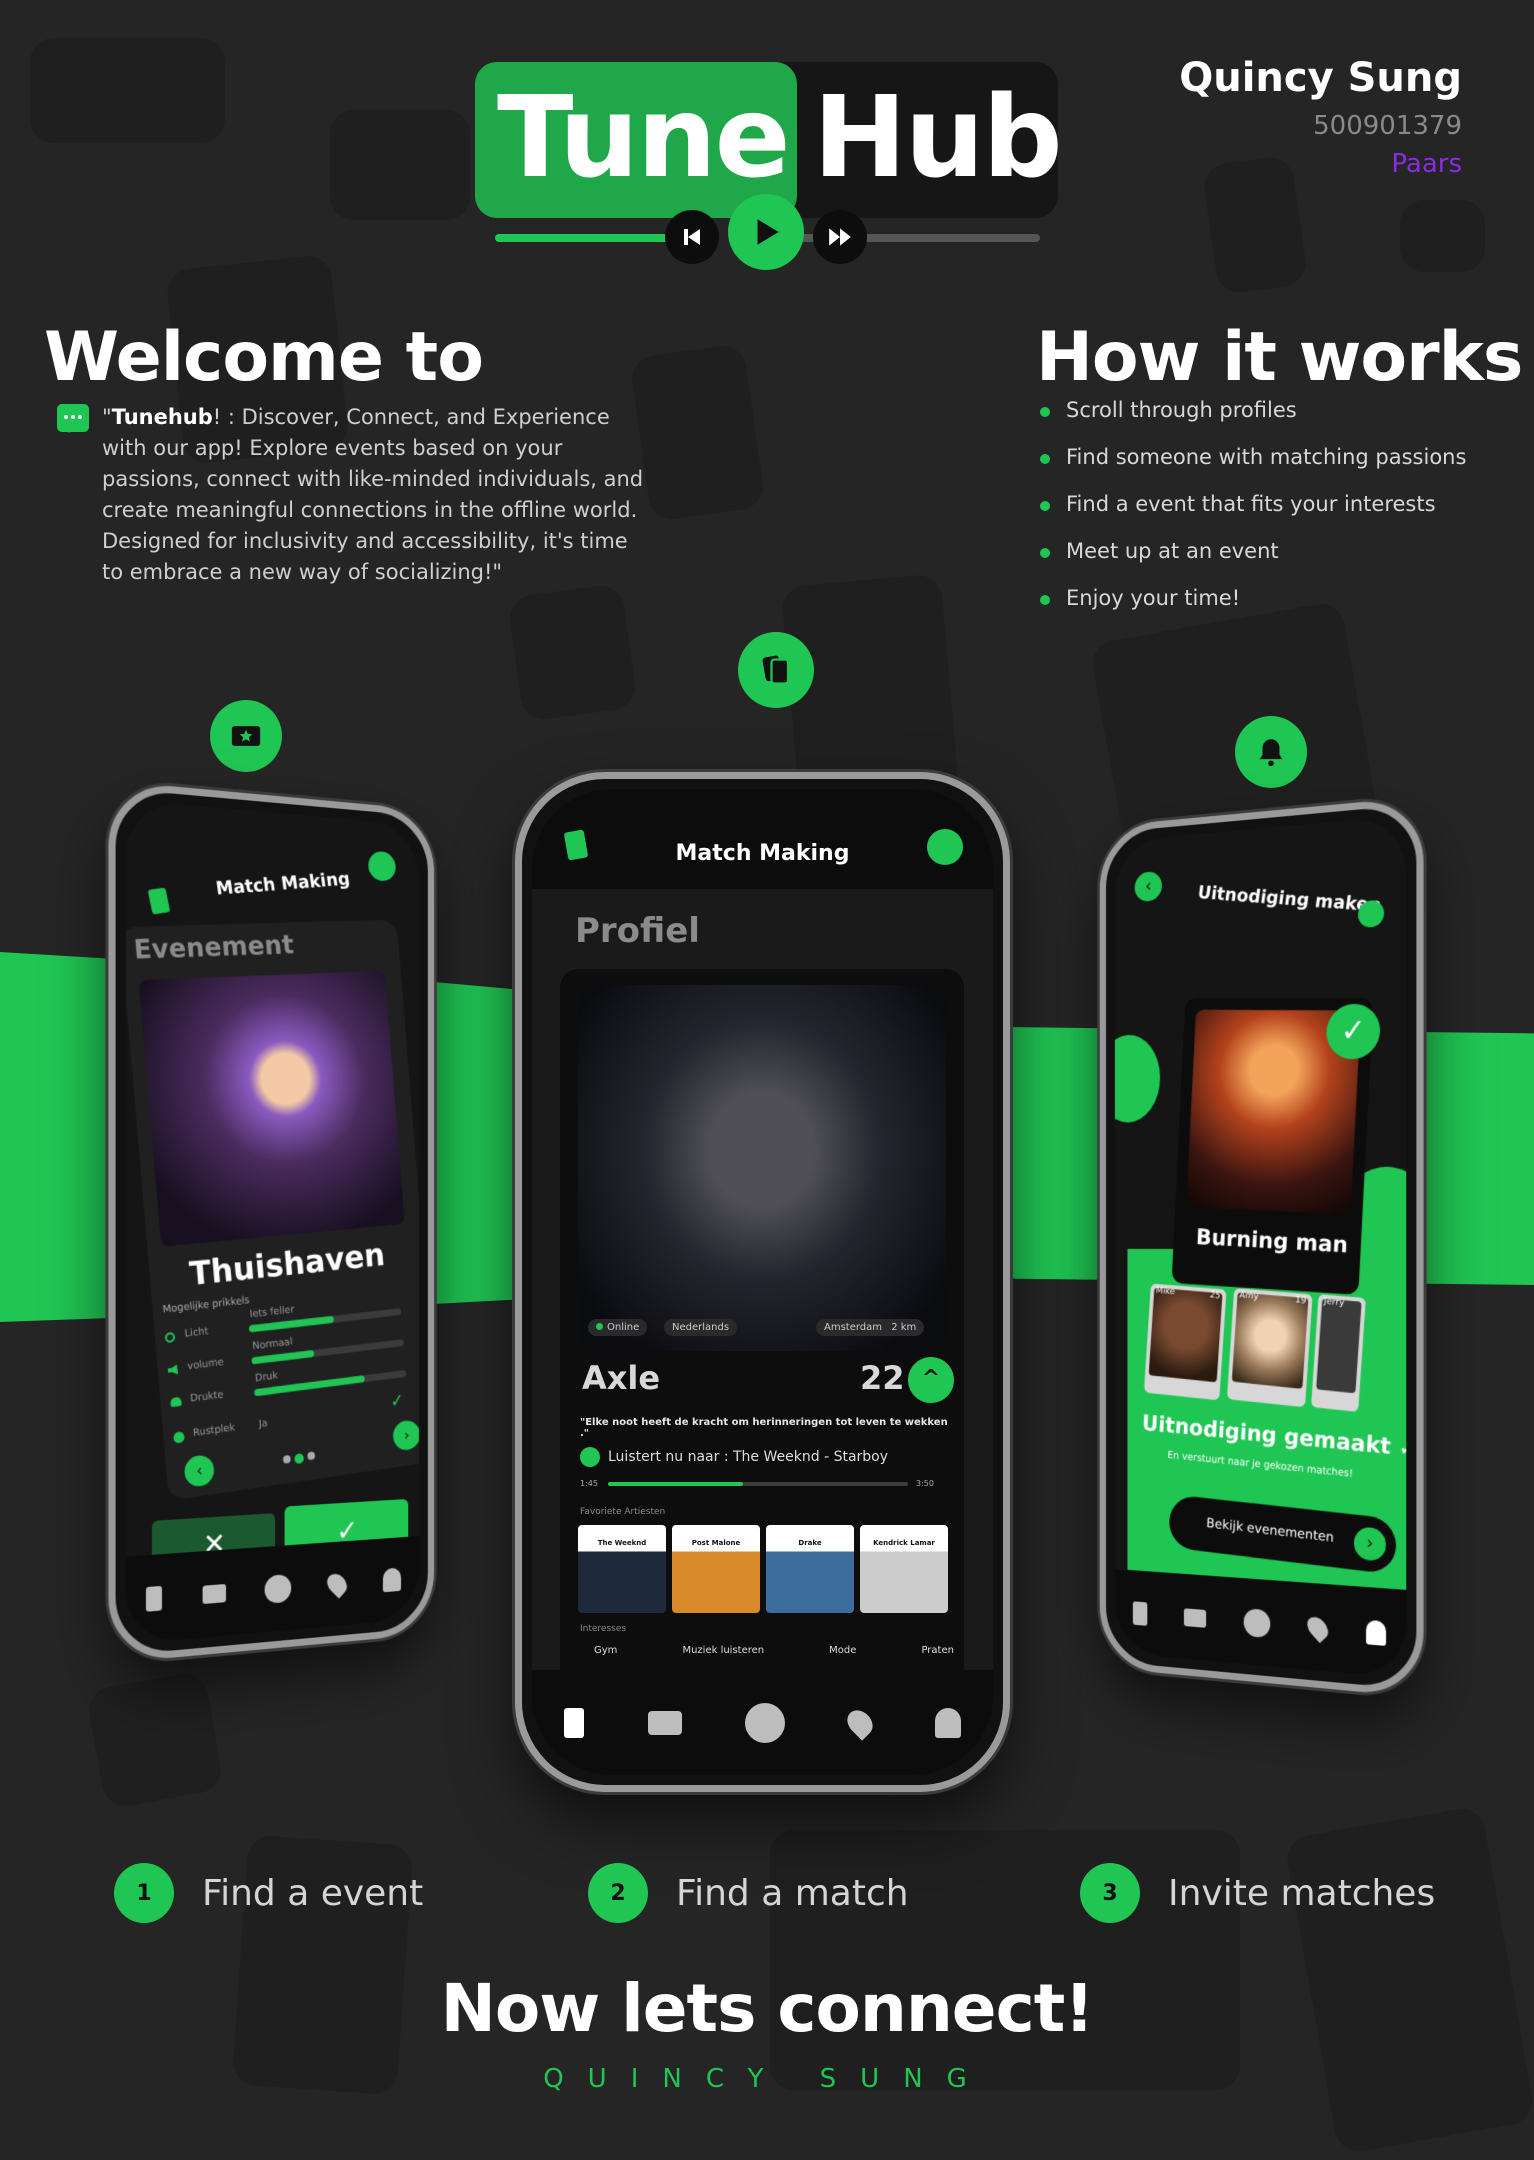 This screenshot has width=1534, height=2160. I want to click on spotify-icon, so click(590, 1457).